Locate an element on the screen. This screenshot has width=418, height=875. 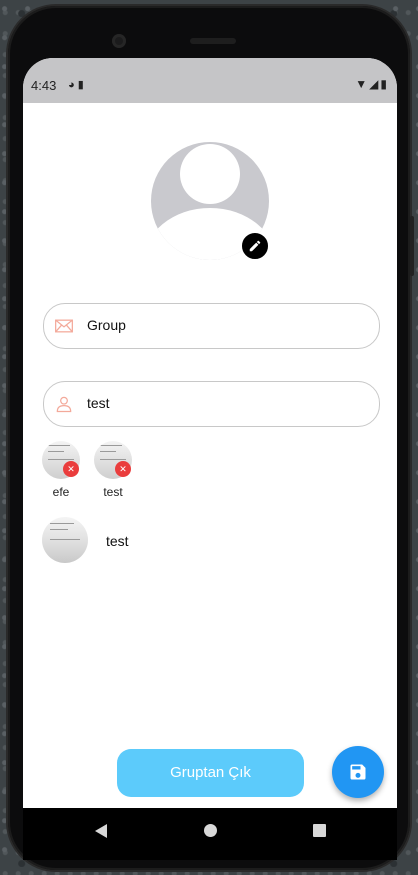
battery-icon: ▮ is located at coordinates (384, 84).